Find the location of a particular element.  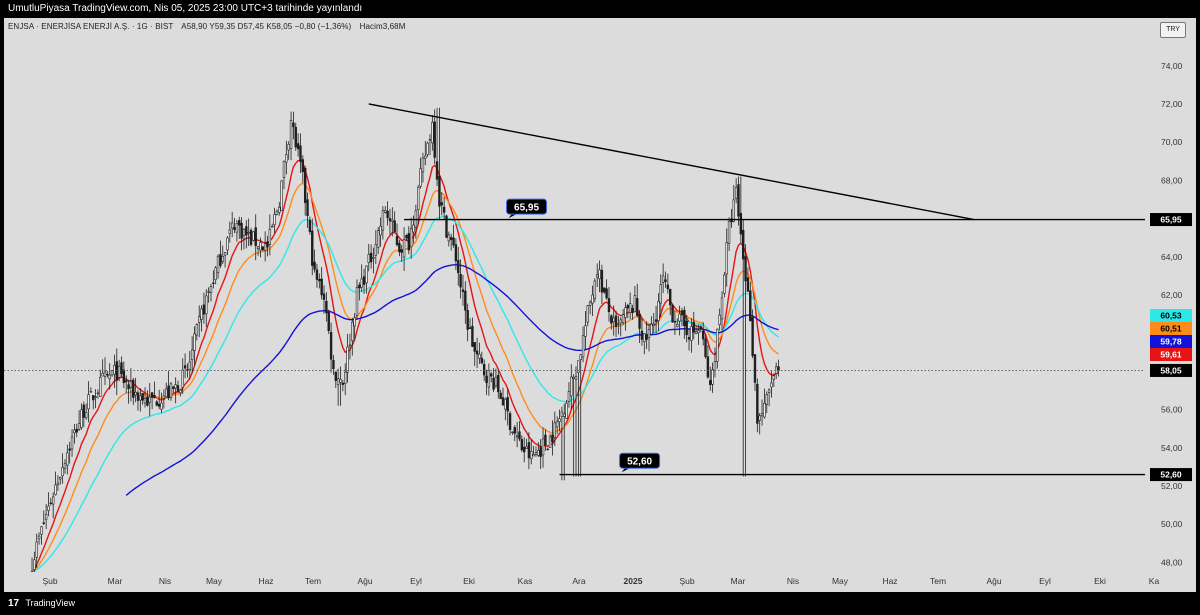

ma-price-badge-3-label: 60,53 is located at coordinates (1171, 316).